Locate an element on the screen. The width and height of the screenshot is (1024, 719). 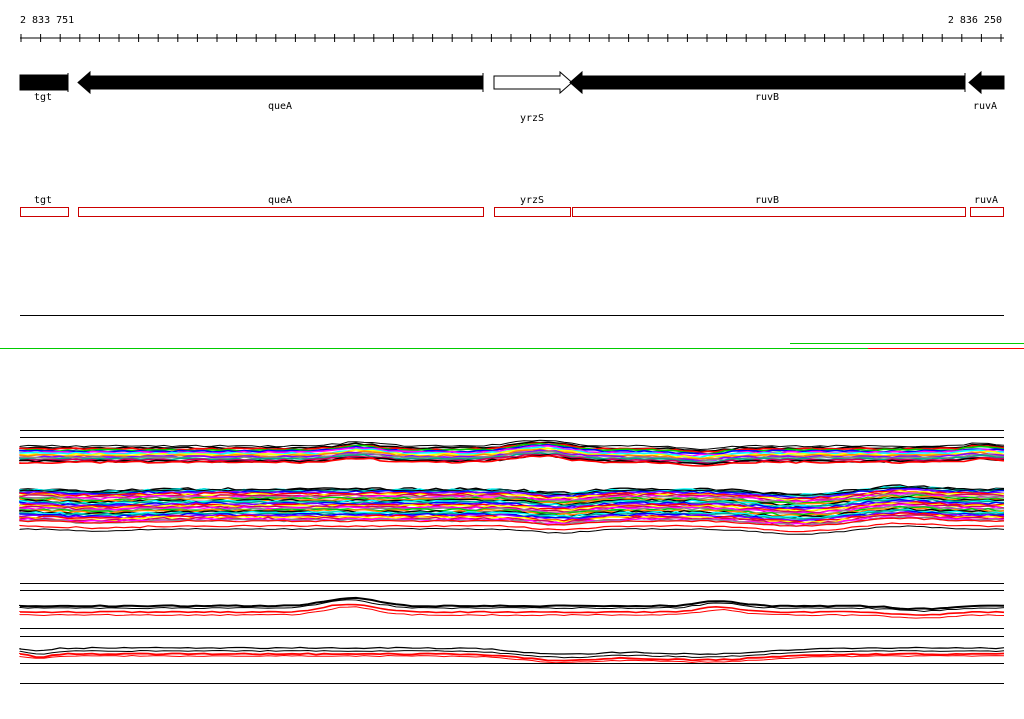
gene-label-ruvB: ruvB is located at coordinates (767, 97).